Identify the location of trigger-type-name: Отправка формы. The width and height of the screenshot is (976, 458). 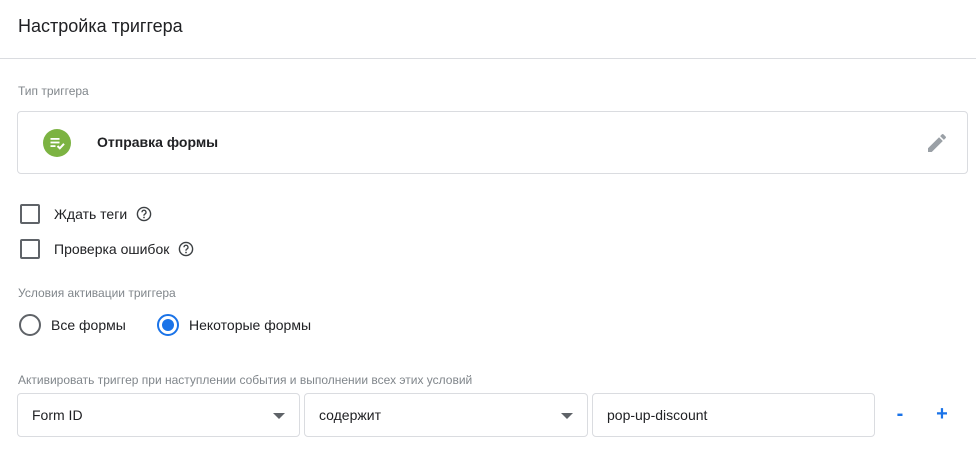
(158, 142).